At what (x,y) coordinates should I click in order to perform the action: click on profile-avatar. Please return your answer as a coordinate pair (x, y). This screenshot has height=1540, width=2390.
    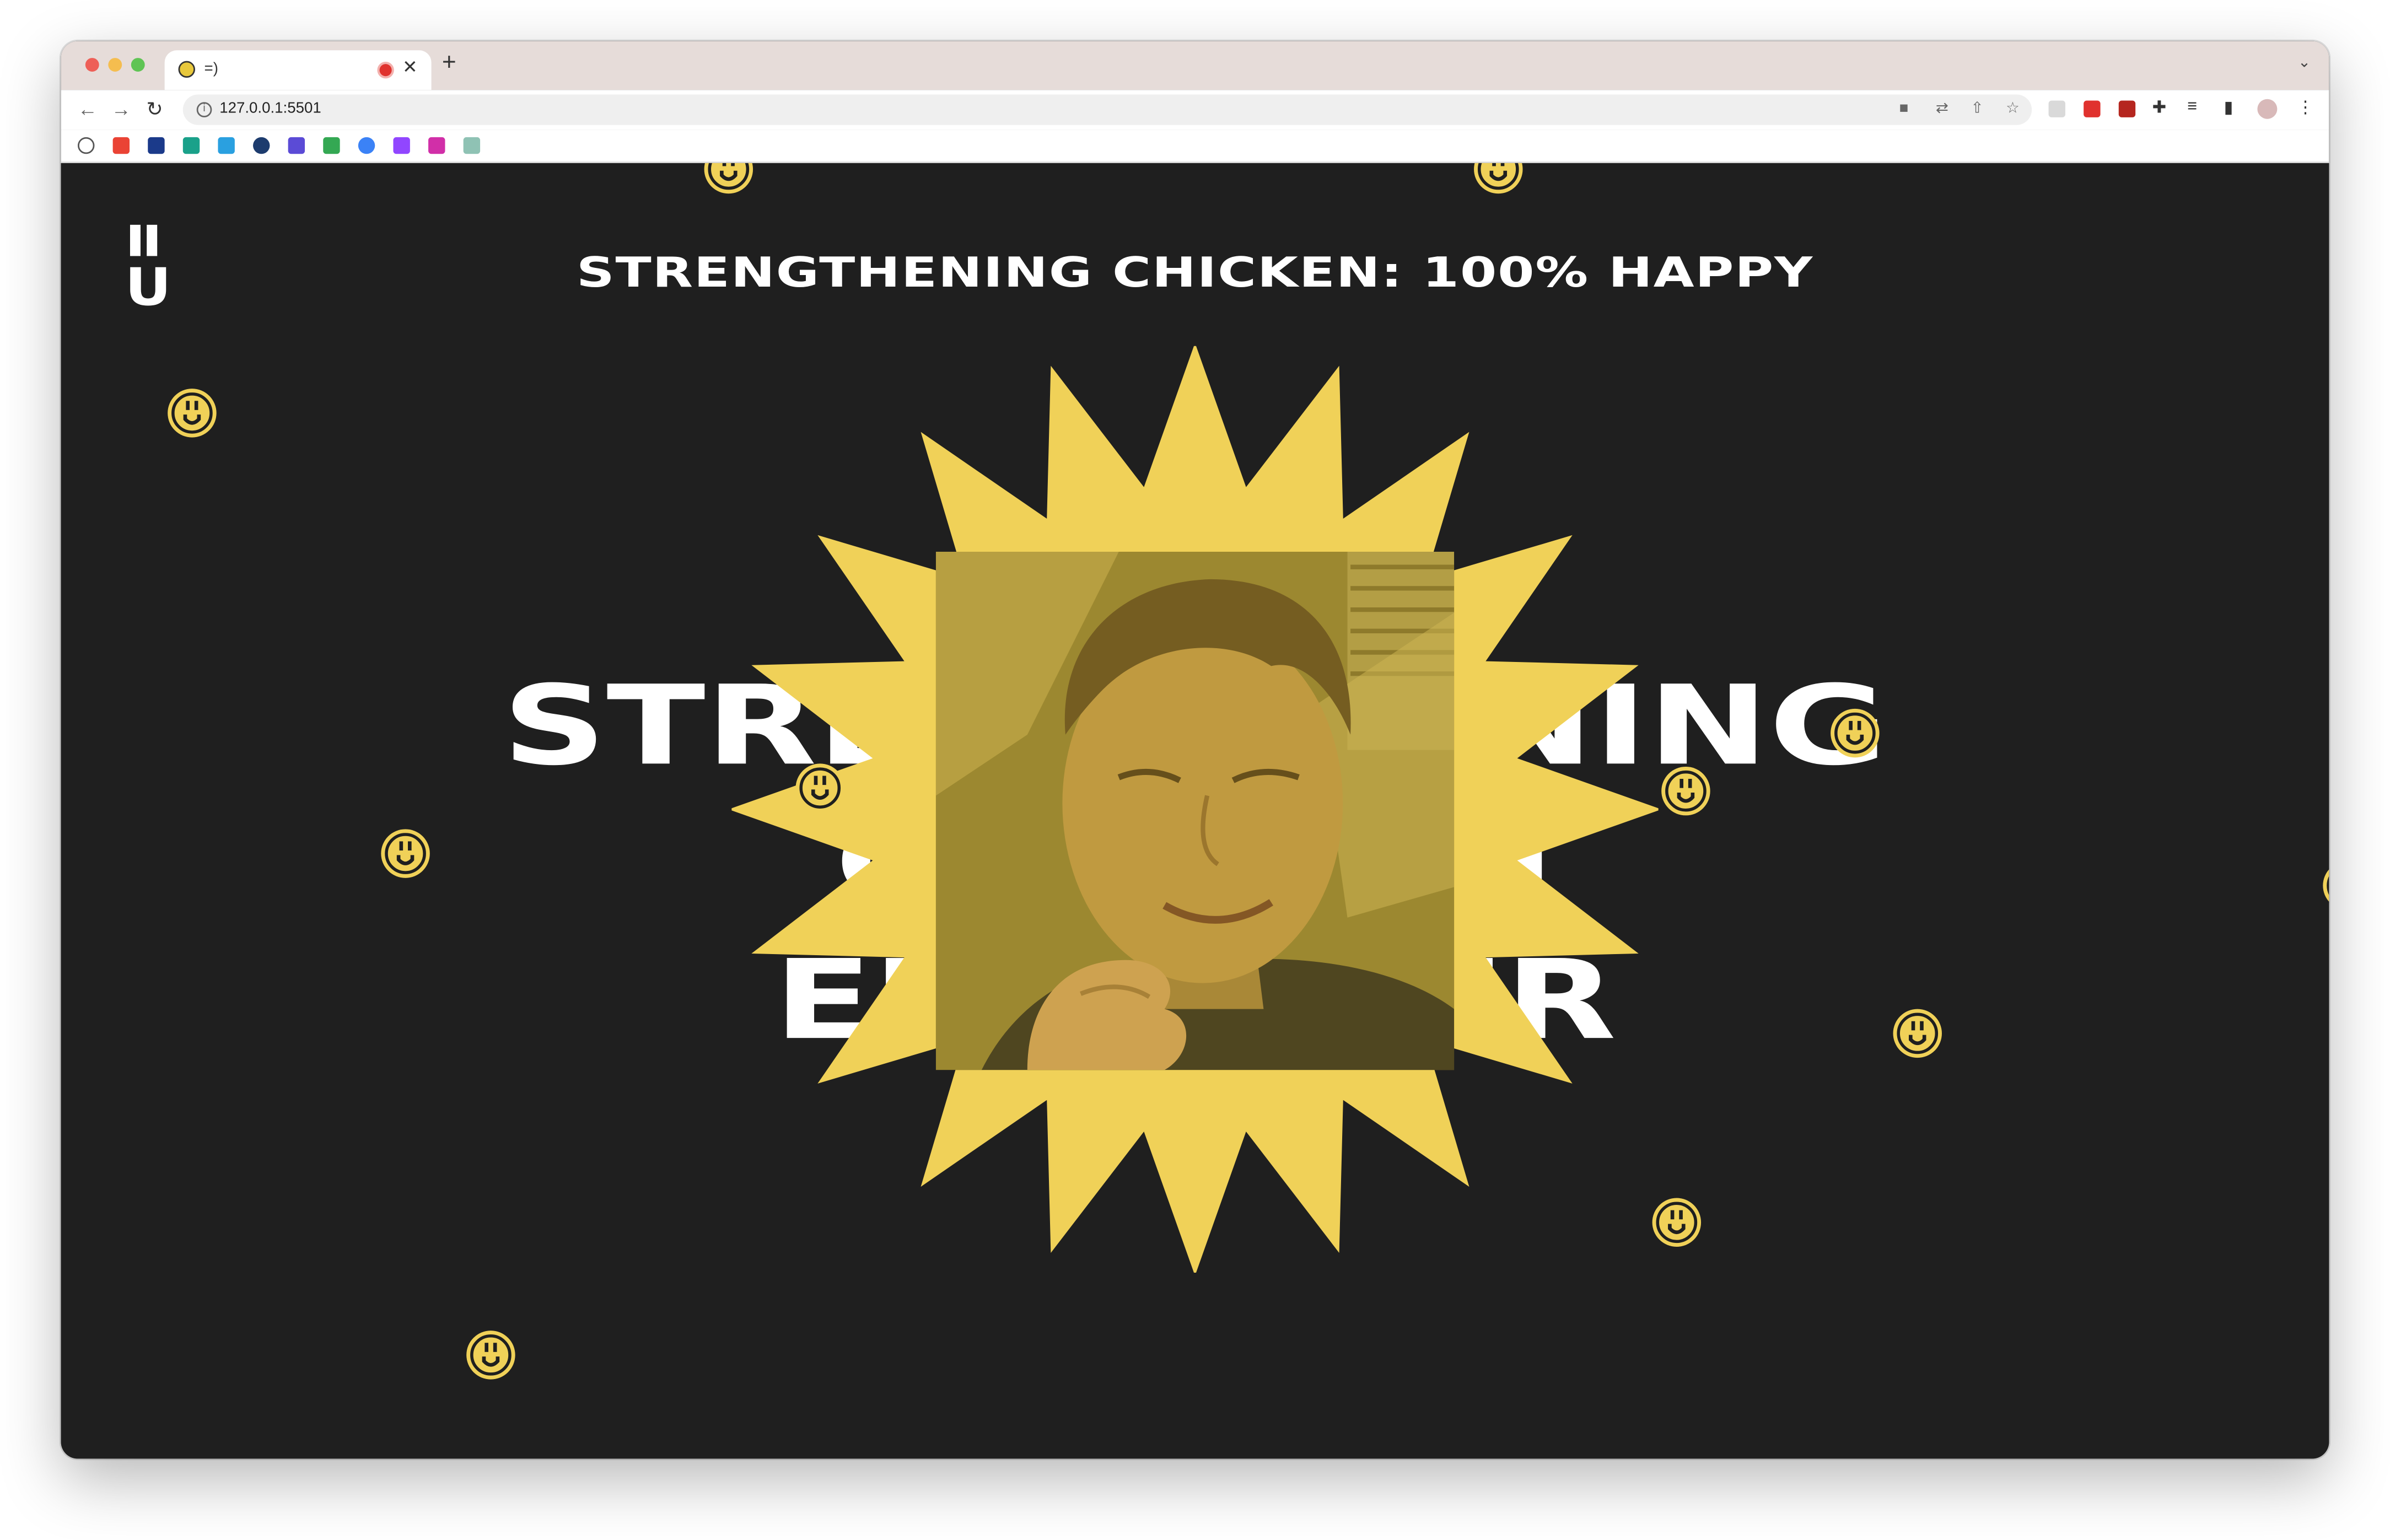
    Looking at the image, I should click on (2267, 109).